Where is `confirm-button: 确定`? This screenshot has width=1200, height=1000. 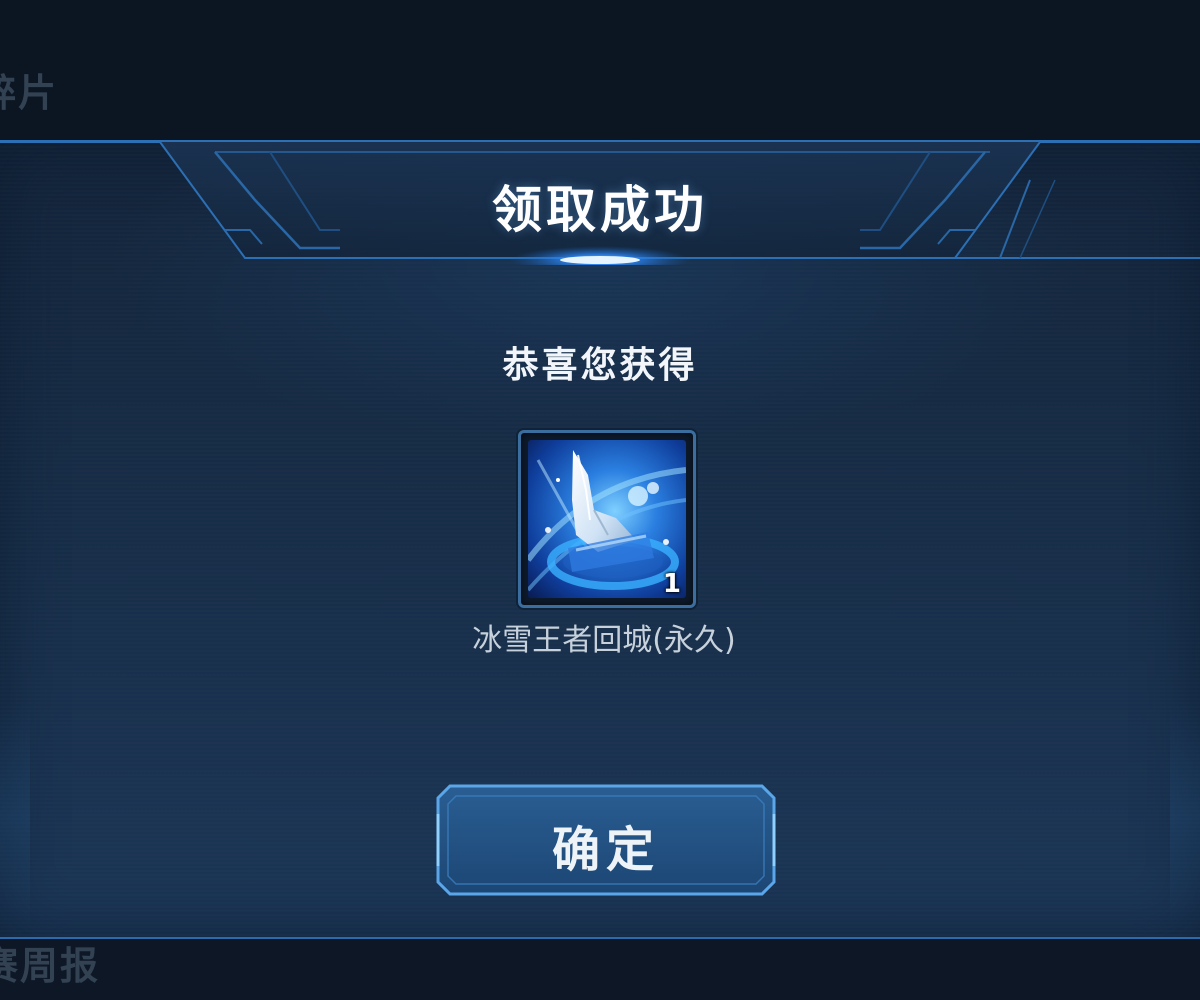
confirm-button: 确定 is located at coordinates (606, 840).